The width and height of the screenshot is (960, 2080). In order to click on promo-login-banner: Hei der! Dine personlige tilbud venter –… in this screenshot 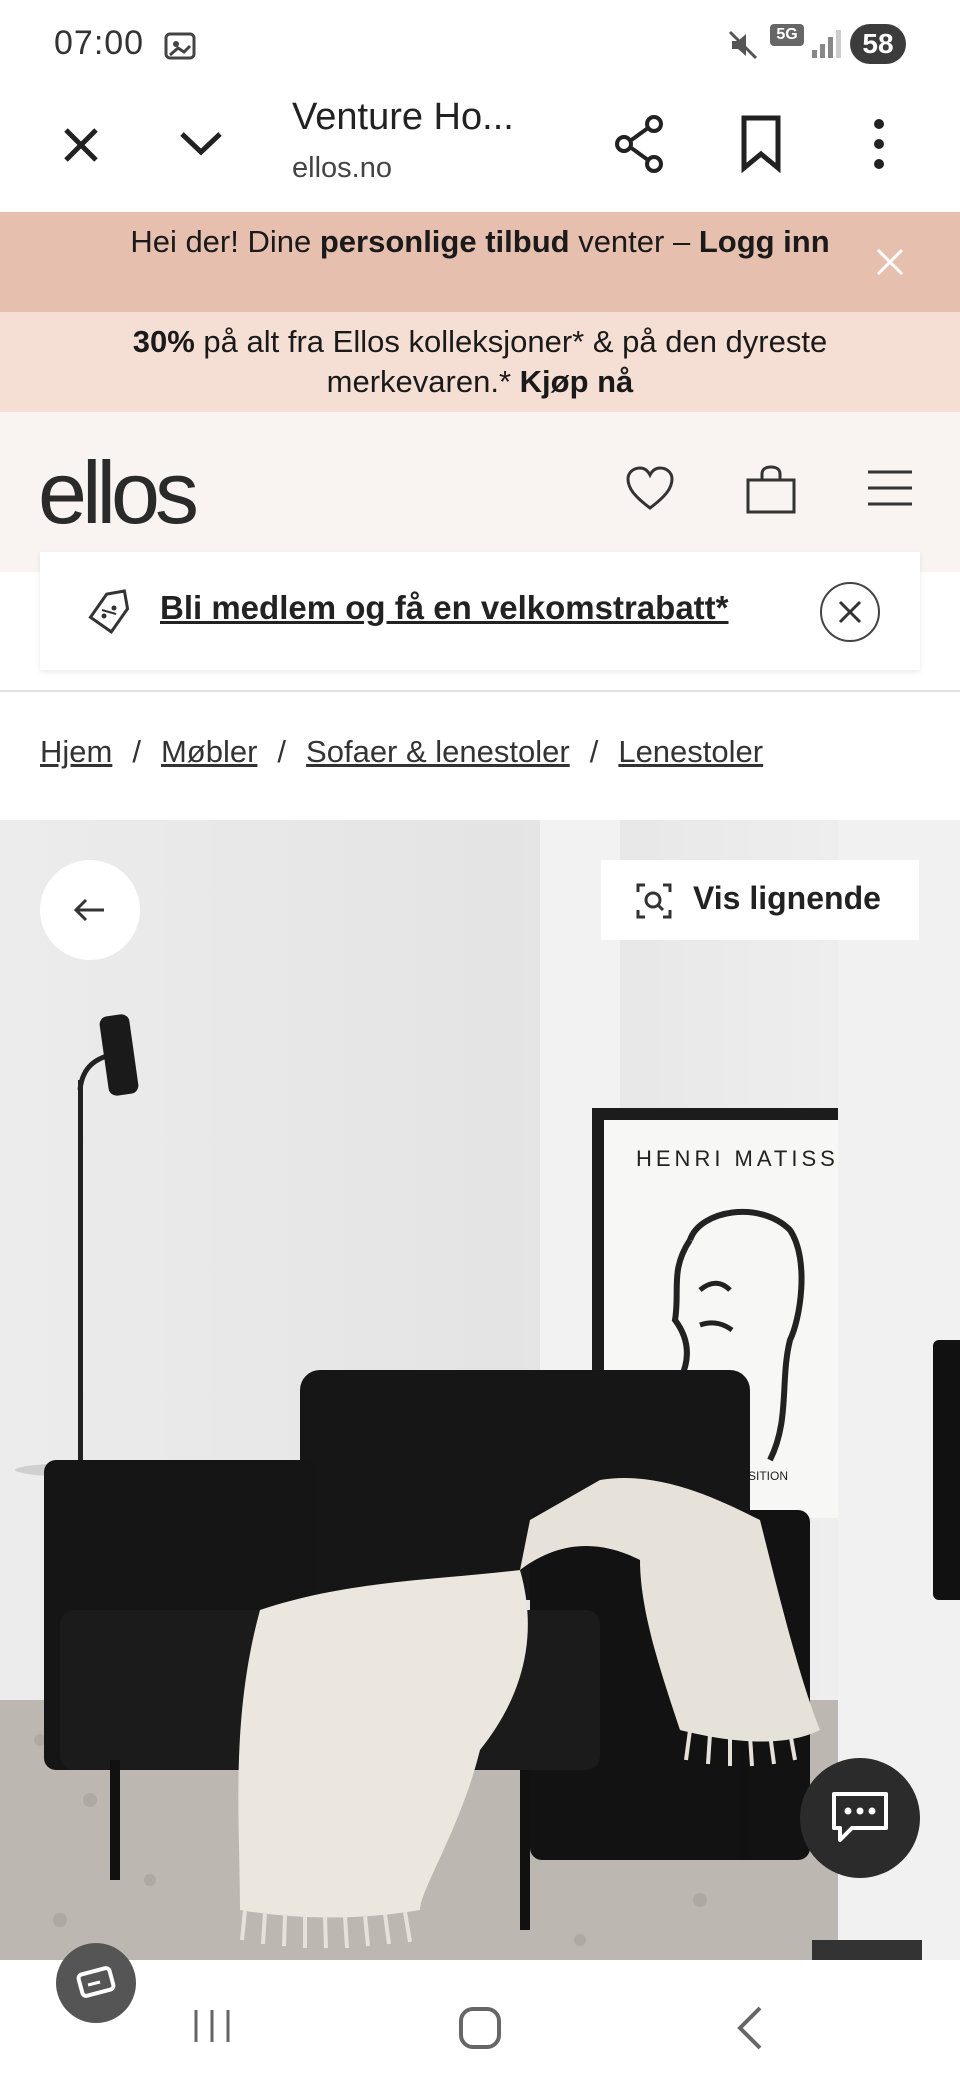, I will do `click(480, 262)`.